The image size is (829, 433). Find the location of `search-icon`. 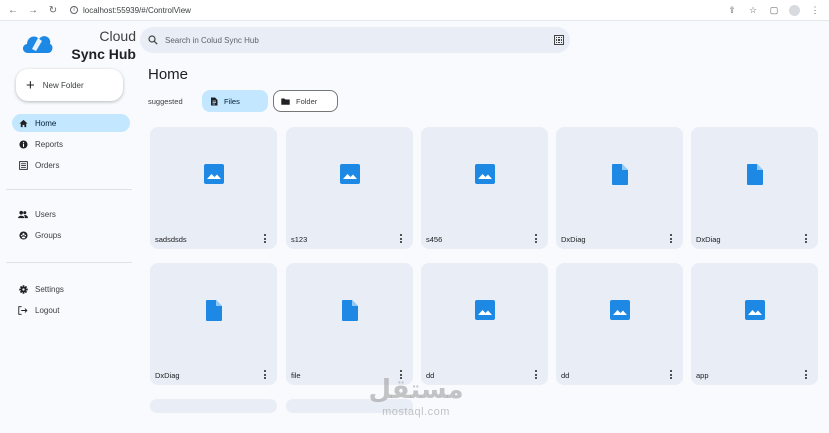

search-icon is located at coordinates (153, 40).